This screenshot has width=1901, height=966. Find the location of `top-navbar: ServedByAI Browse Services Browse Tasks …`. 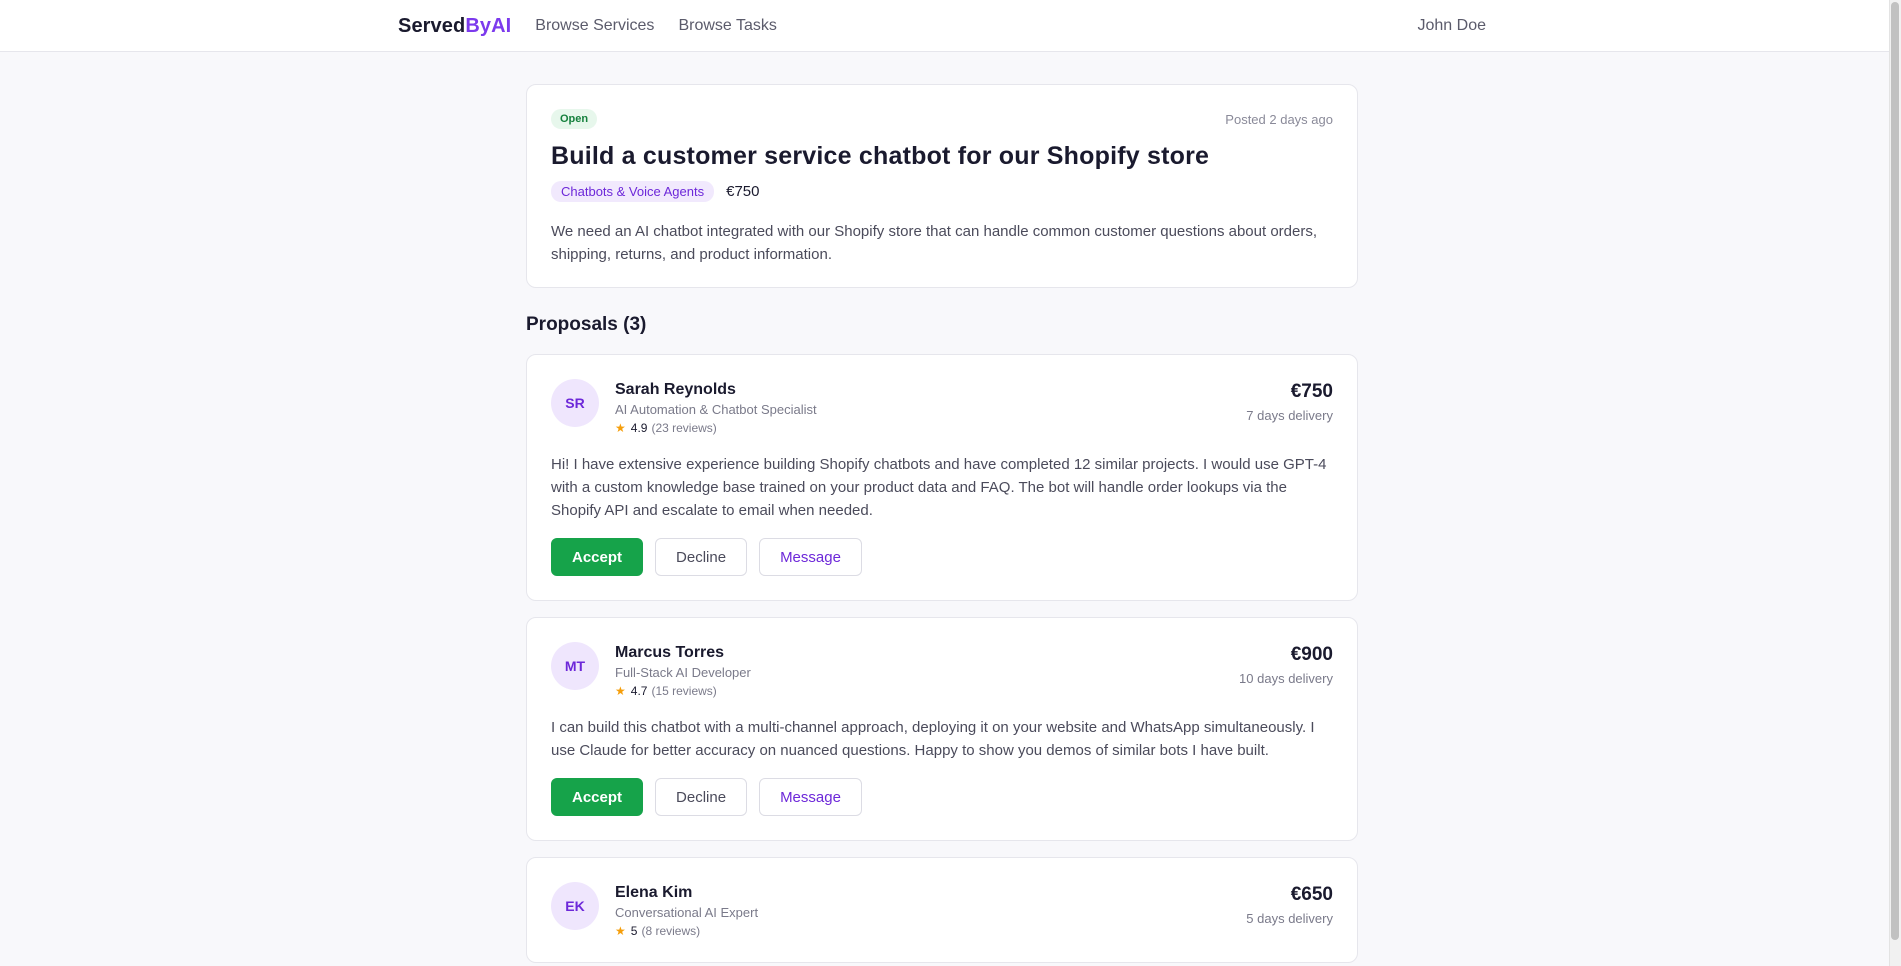

top-navbar: ServedByAI Browse Services Browse Tasks … is located at coordinates (944, 26).